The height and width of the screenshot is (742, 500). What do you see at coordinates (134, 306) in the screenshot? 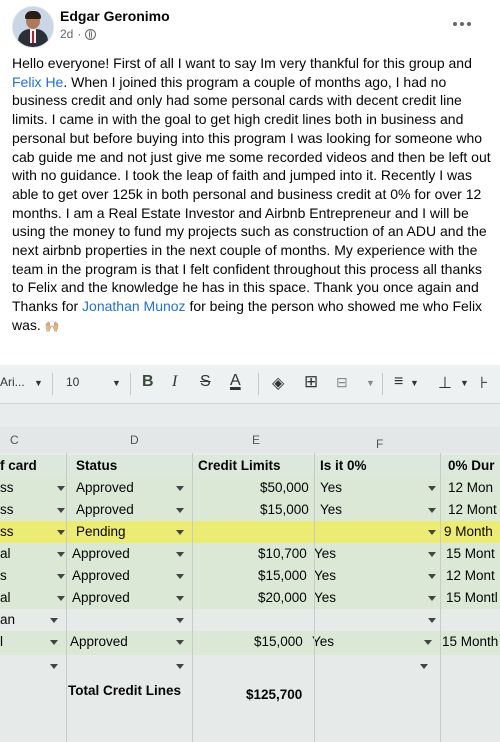
I see `mention-jonathan-munoz: Jonathan Munoz` at bounding box center [134, 306].